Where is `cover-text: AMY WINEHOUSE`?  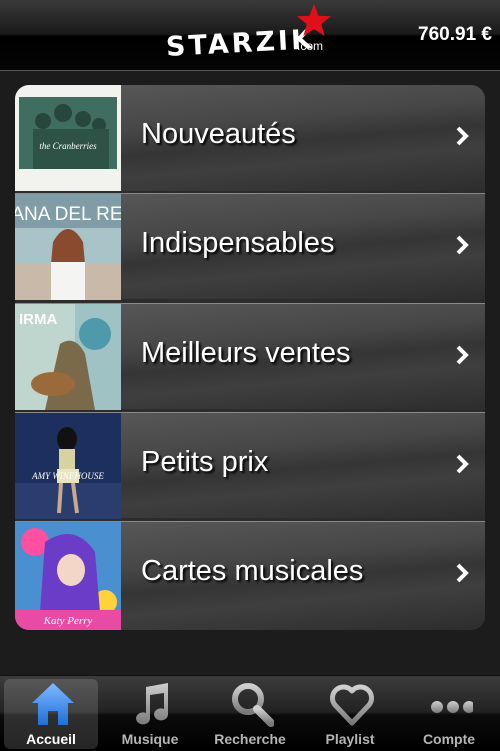
cover-text: AMY WINEHOUSE is located at coordinates (67, 476).